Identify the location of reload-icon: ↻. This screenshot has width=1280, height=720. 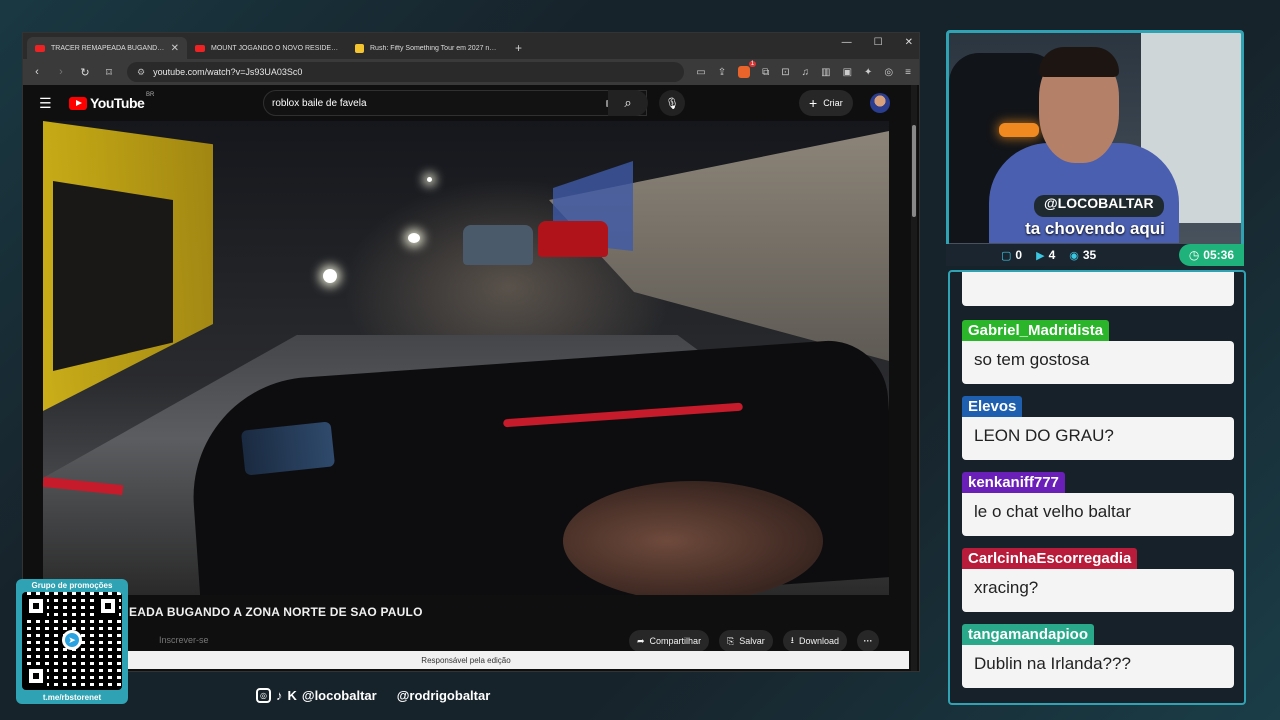
(85, 72).